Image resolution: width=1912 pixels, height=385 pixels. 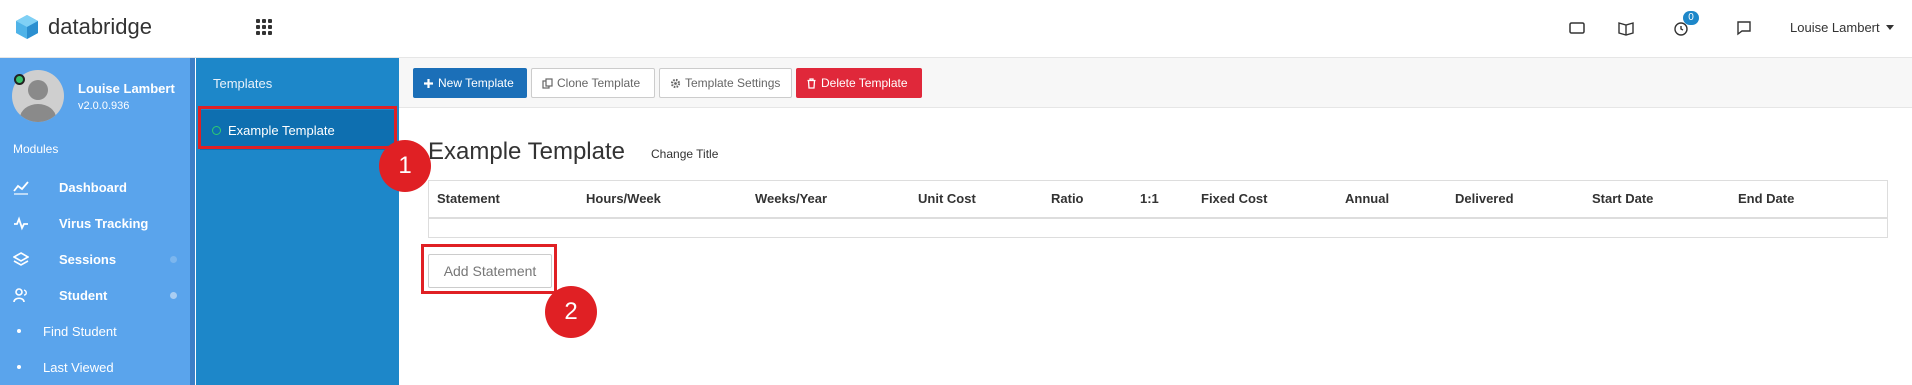 What do you see at coordinates (19, 79) in the screenshot?
I see `online-status-indicator` at bounding box center [19, 79].